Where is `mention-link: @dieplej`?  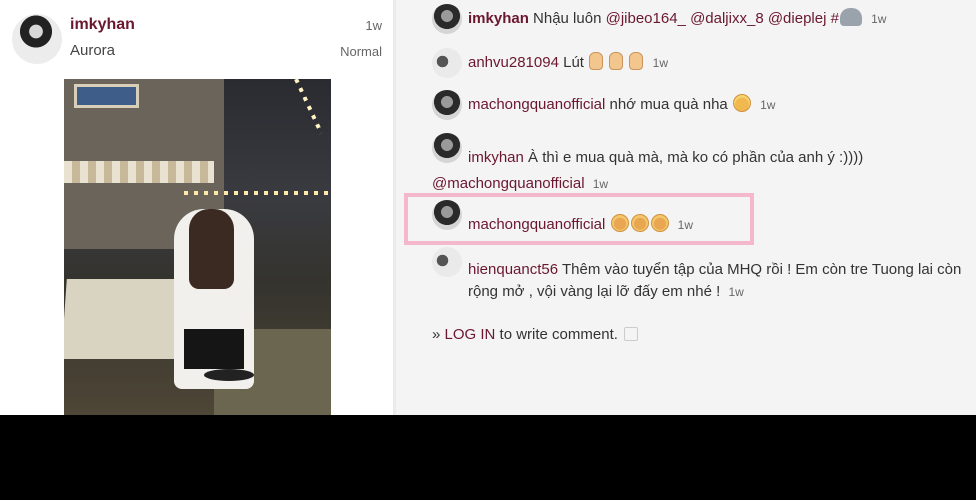 mention-link: @dieplej is located at coordinates (797, 18).